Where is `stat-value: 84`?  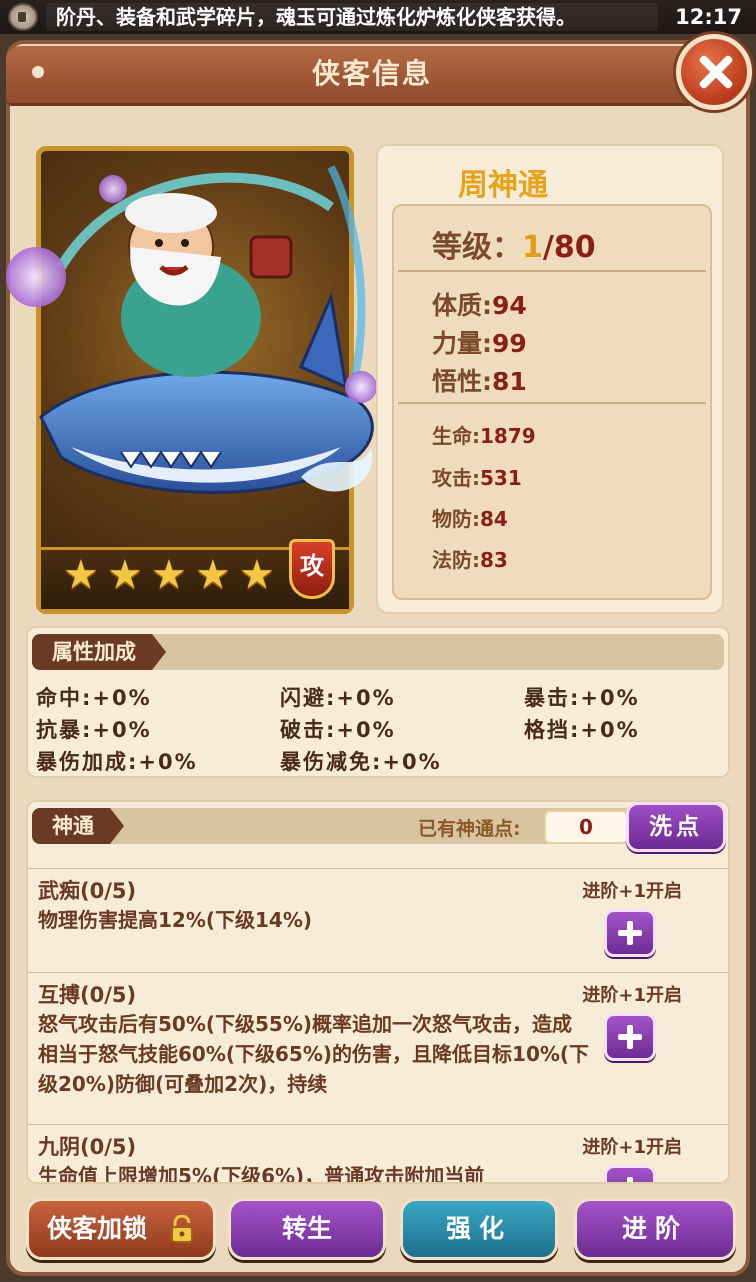
stat-value: 84 is located at coordinates (494, 519).